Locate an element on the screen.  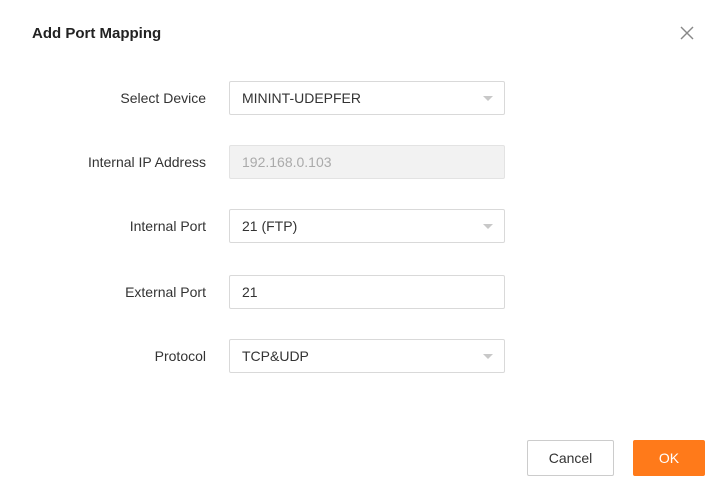
internal-ip-field: 192.168.0.103 is located at coordinates (367, 162).